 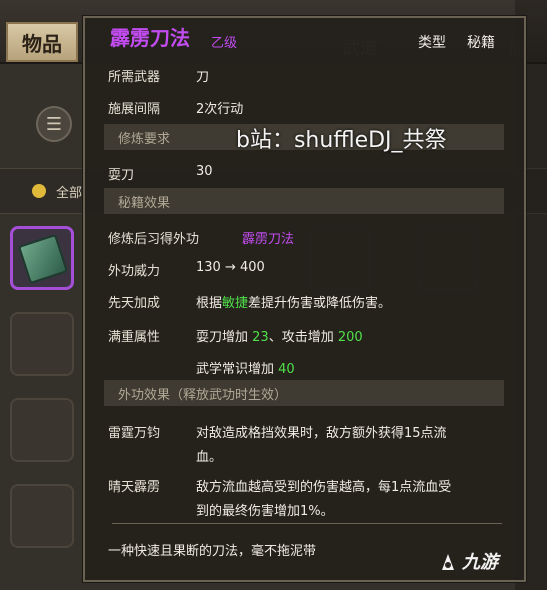 What do you see at coordinates (144, 139) in the screenshot?
I see `requirement-section-title: 修炼要求` at bounding box center [144, 139].